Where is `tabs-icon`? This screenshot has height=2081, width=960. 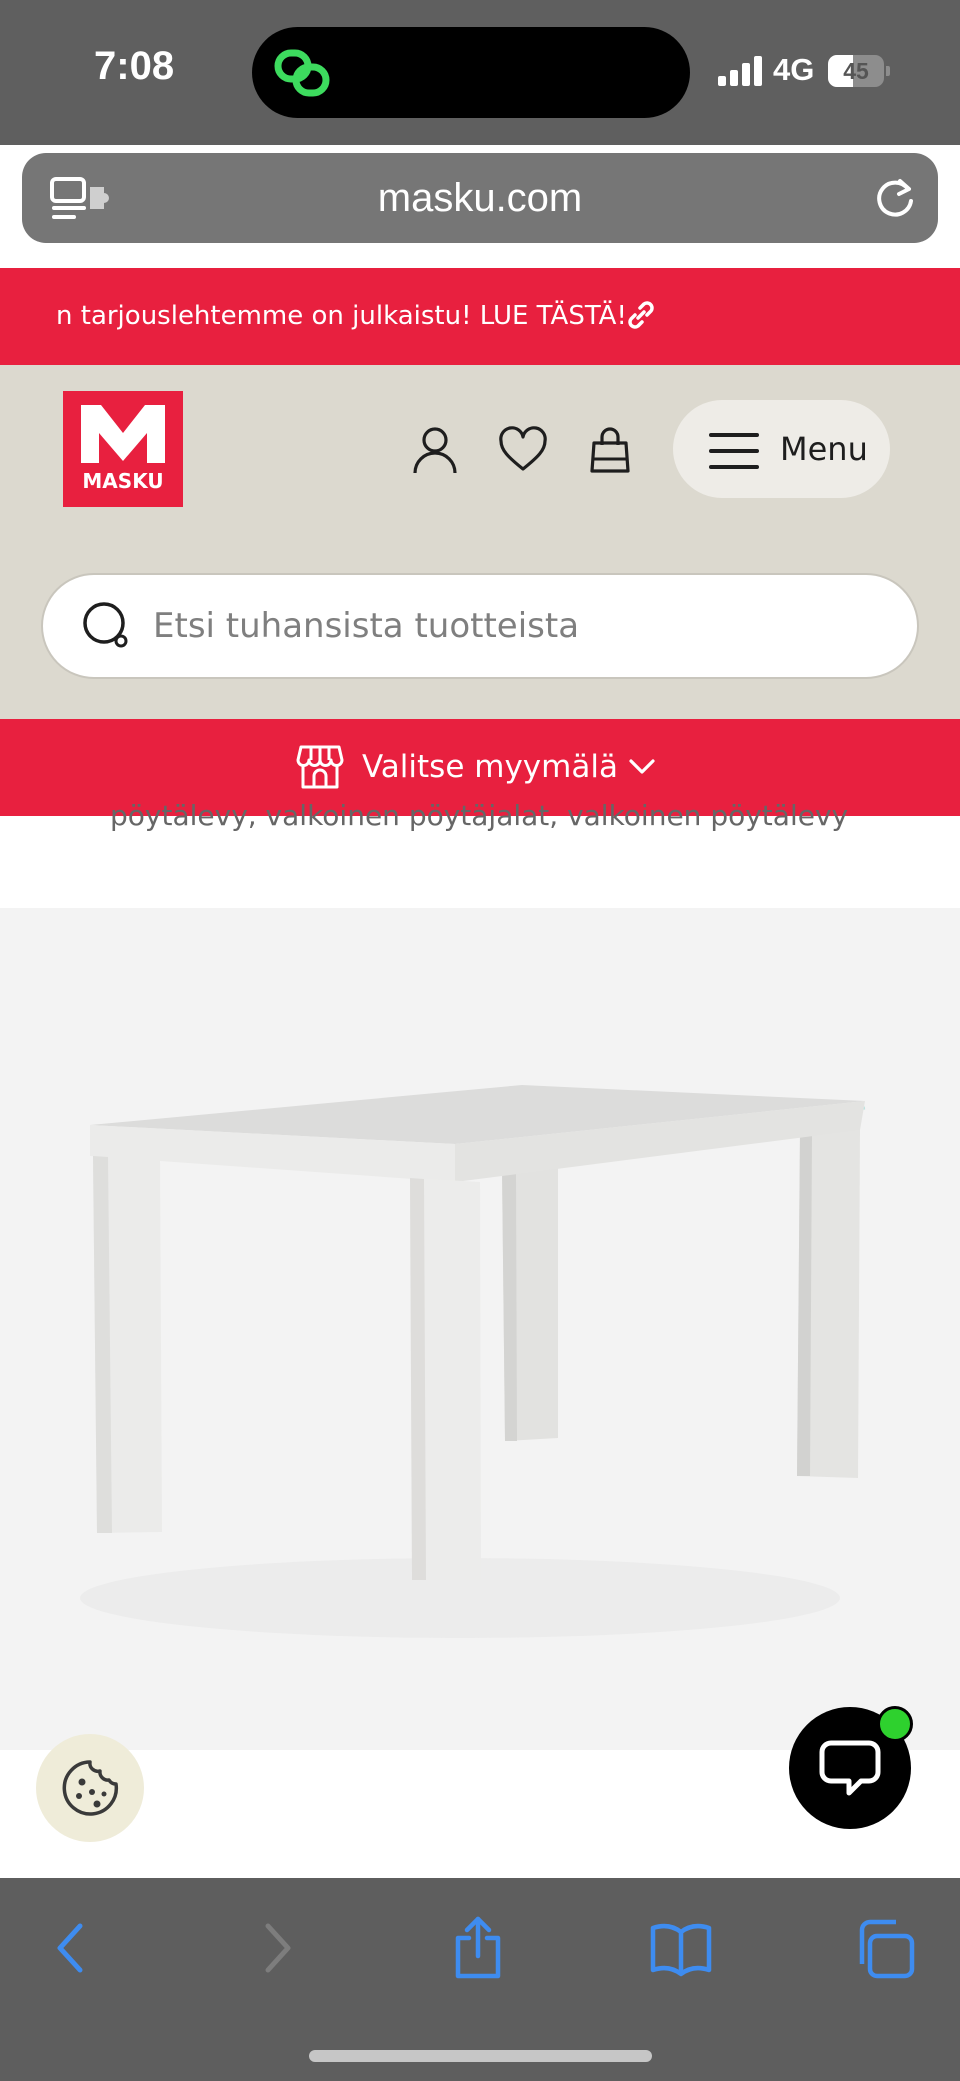
tabs-icon is located at coordinates (886, 1948).